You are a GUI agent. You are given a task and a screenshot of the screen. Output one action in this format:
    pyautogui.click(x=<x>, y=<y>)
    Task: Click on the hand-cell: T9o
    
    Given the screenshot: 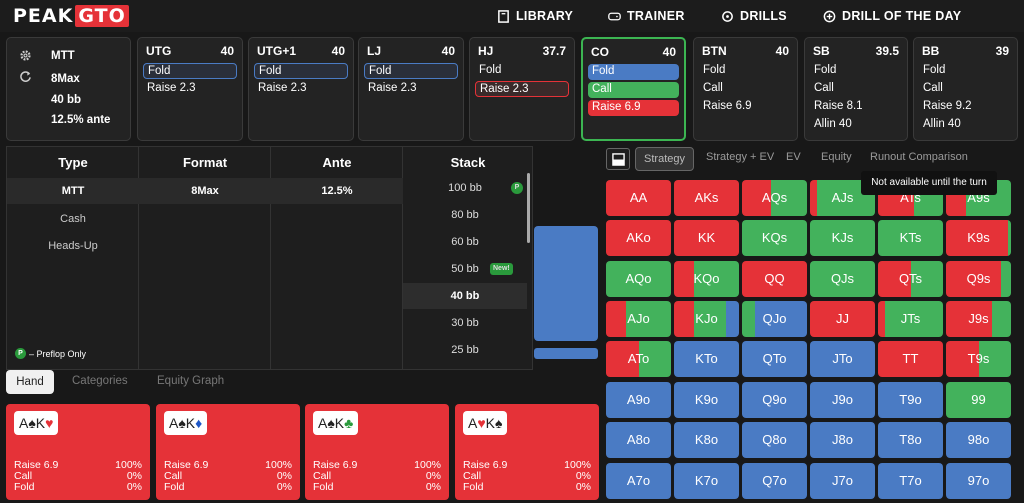 What is the action you would take?
    pyautogui.click(x=910, y=400)
    